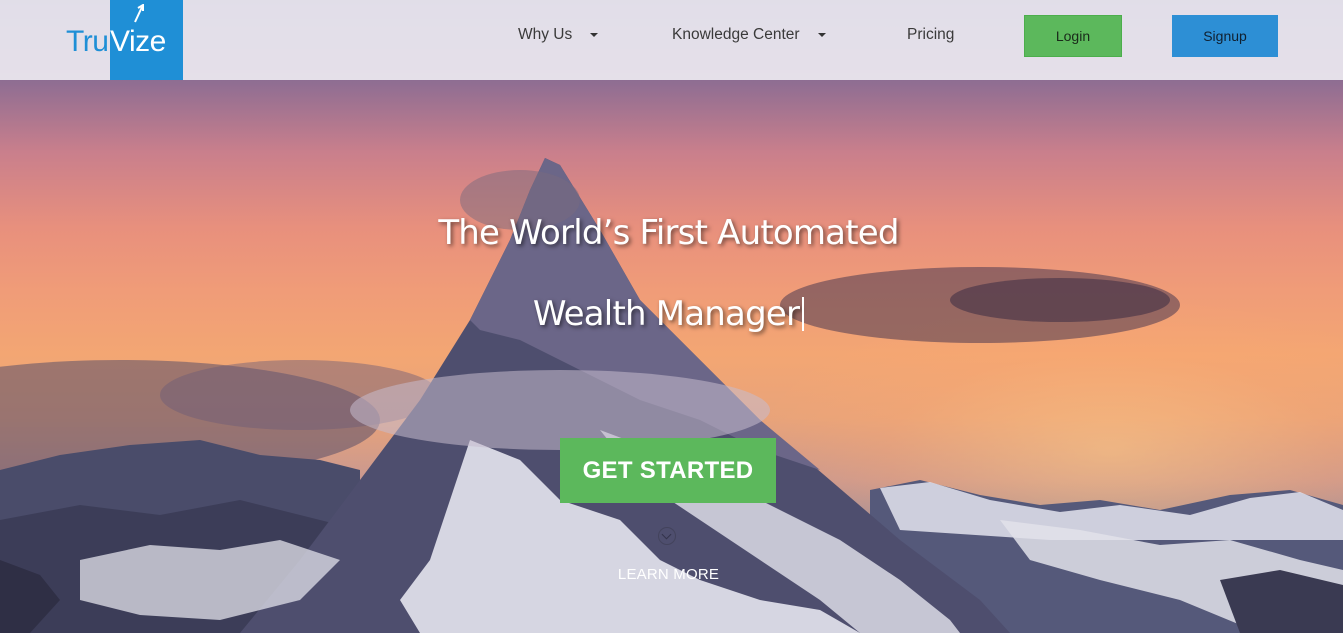 The height and width of the screenshot is (633, 1343). I want to click on nav-pricing: Pricing, so click(930, 35).